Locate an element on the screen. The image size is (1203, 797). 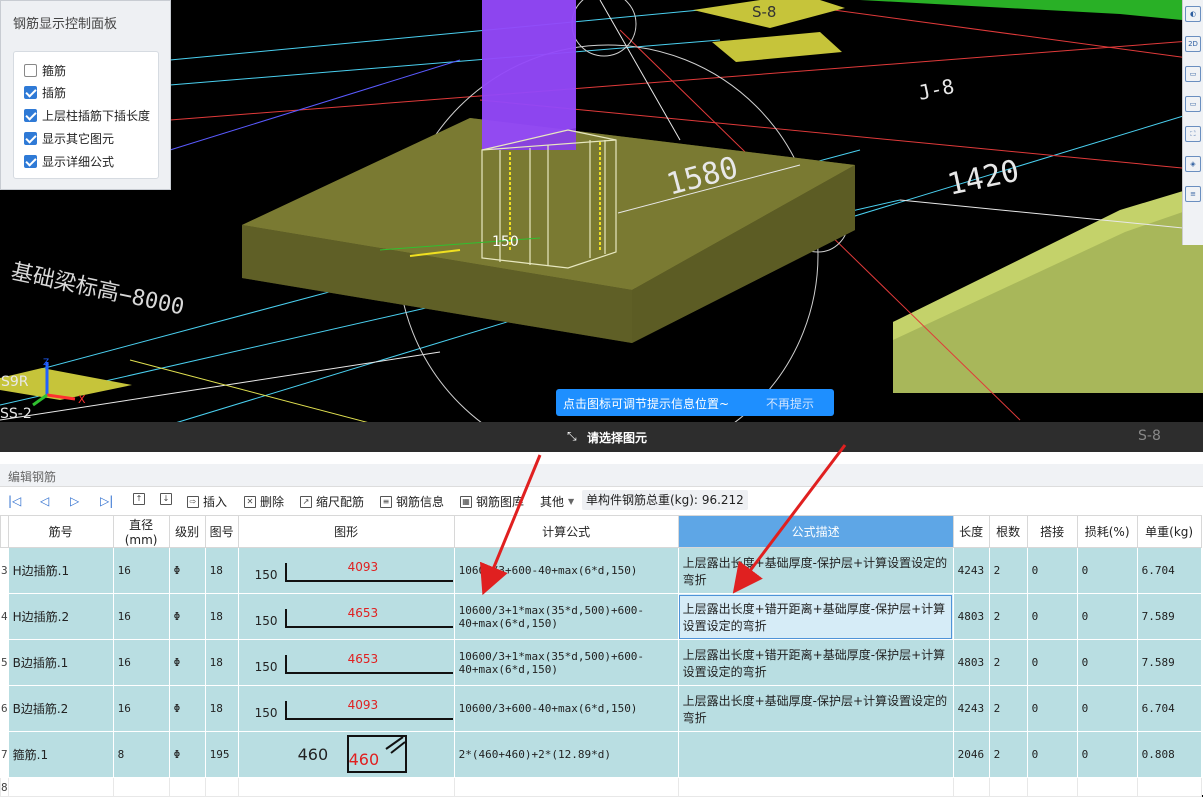
last-record-icon: ▷| is located at coordinates (106, 501).